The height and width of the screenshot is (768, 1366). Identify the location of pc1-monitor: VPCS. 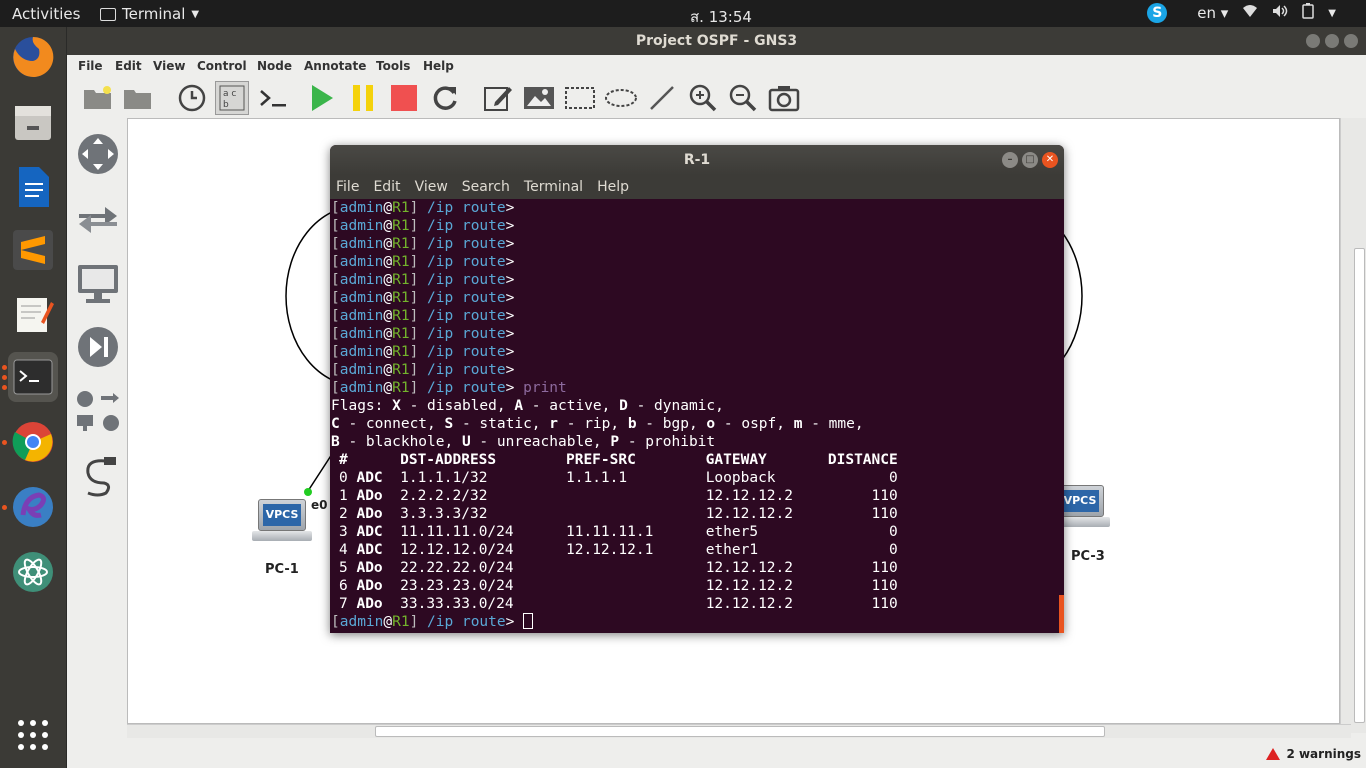
(282, 515).